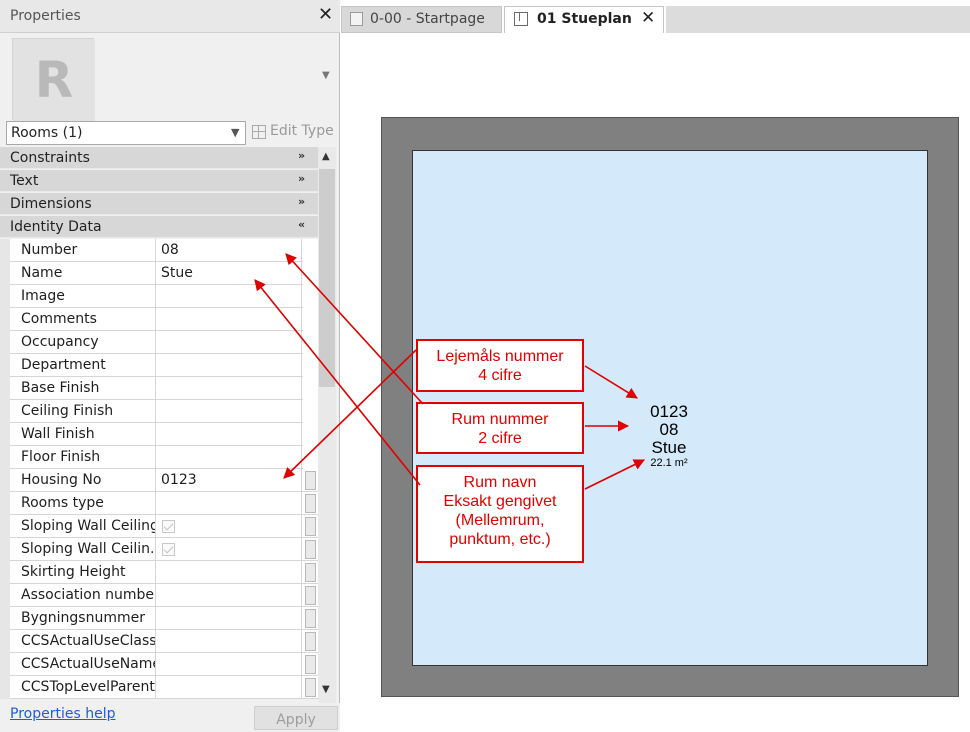 This screenshot has height=732, width=970. What do you see at coordinates (229, 595) in the screenshot?
I see `property-value-association-number` at bounding box center [229, 595].